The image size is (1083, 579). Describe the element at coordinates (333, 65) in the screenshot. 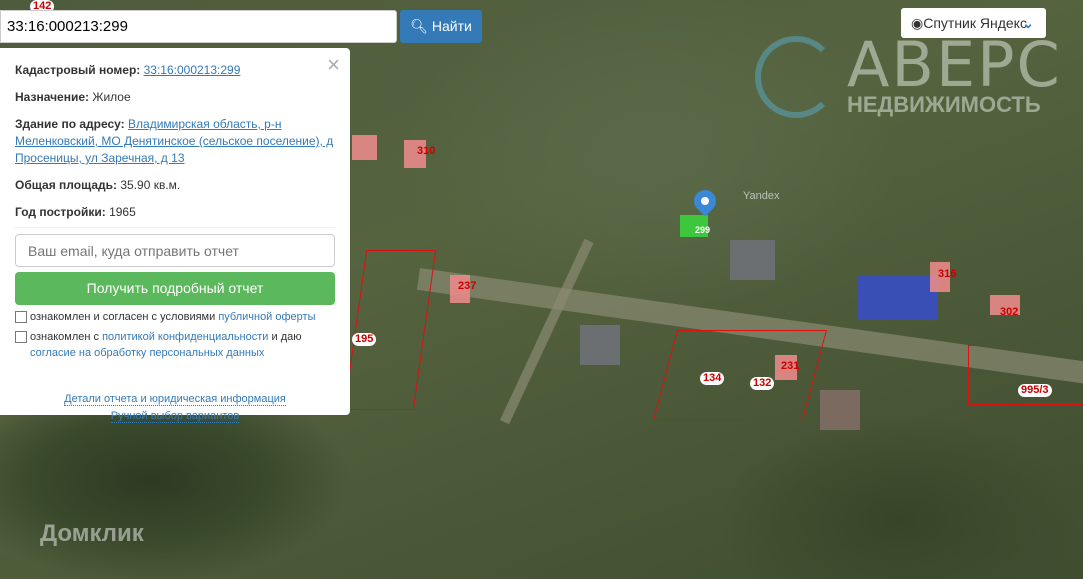

I see `close-icon: ×` at that location.